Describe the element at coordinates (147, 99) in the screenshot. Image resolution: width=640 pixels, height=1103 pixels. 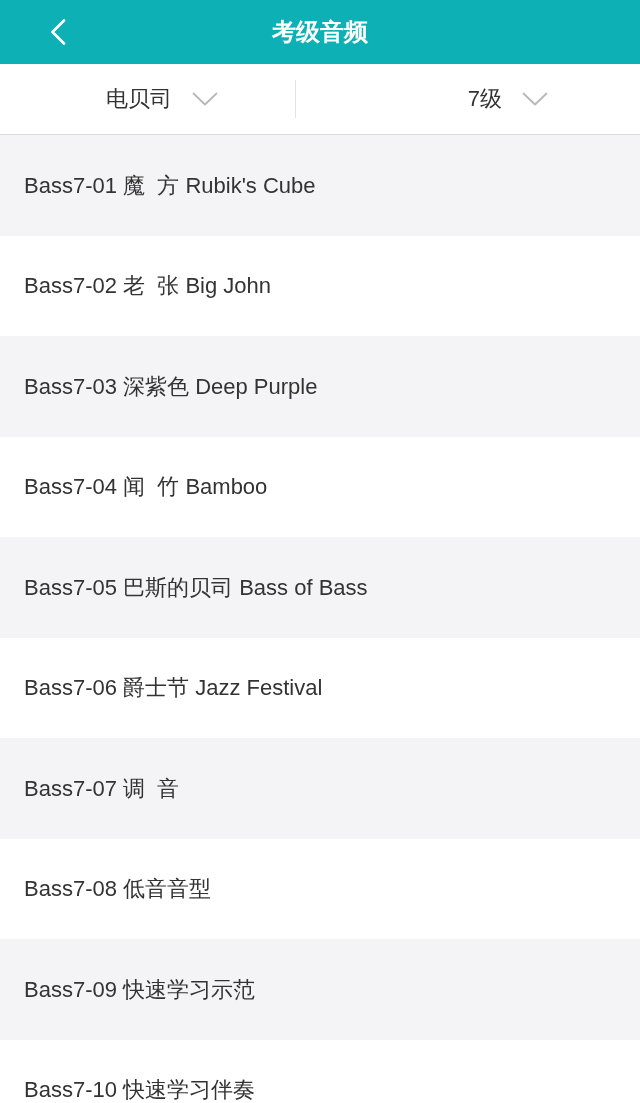
I see `filter-dropdown: 电贝司` at that location.